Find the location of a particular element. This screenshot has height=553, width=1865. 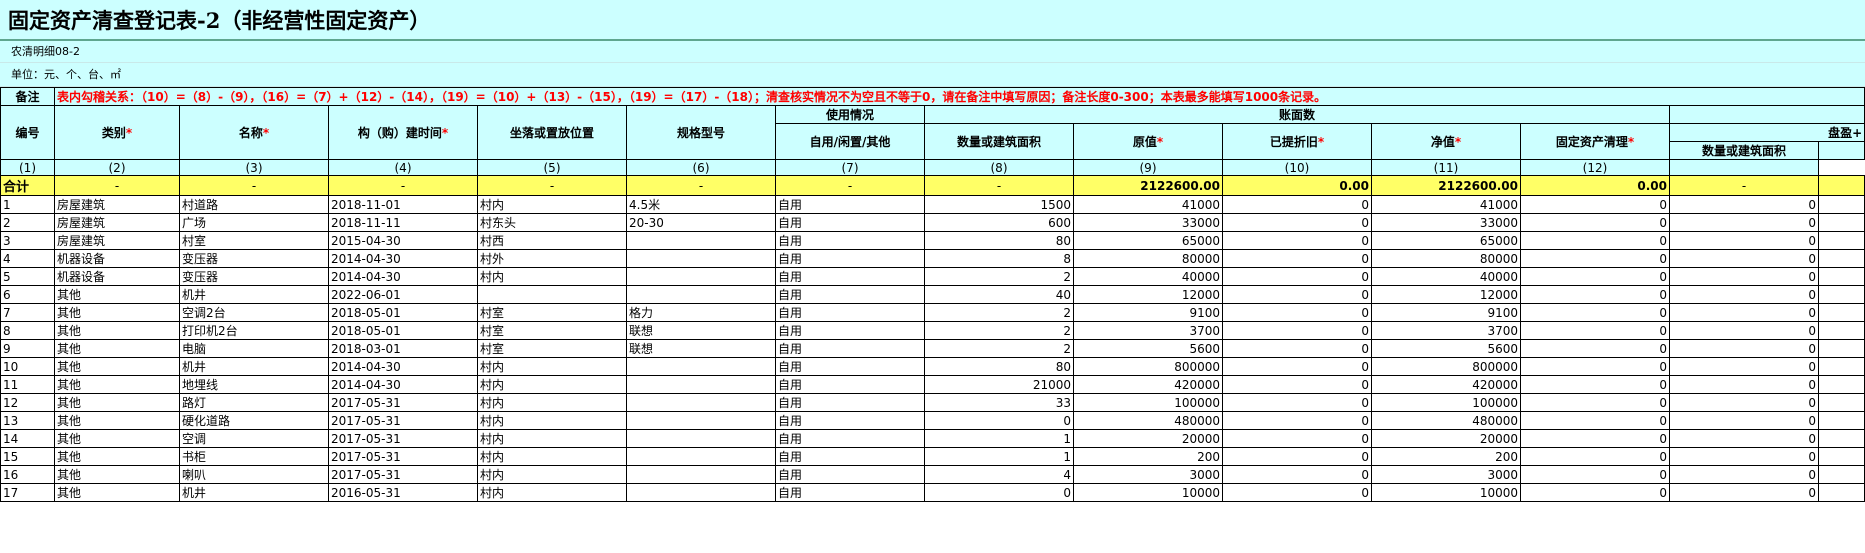

row-quantity: 2 is located at coordinates (999, 312).